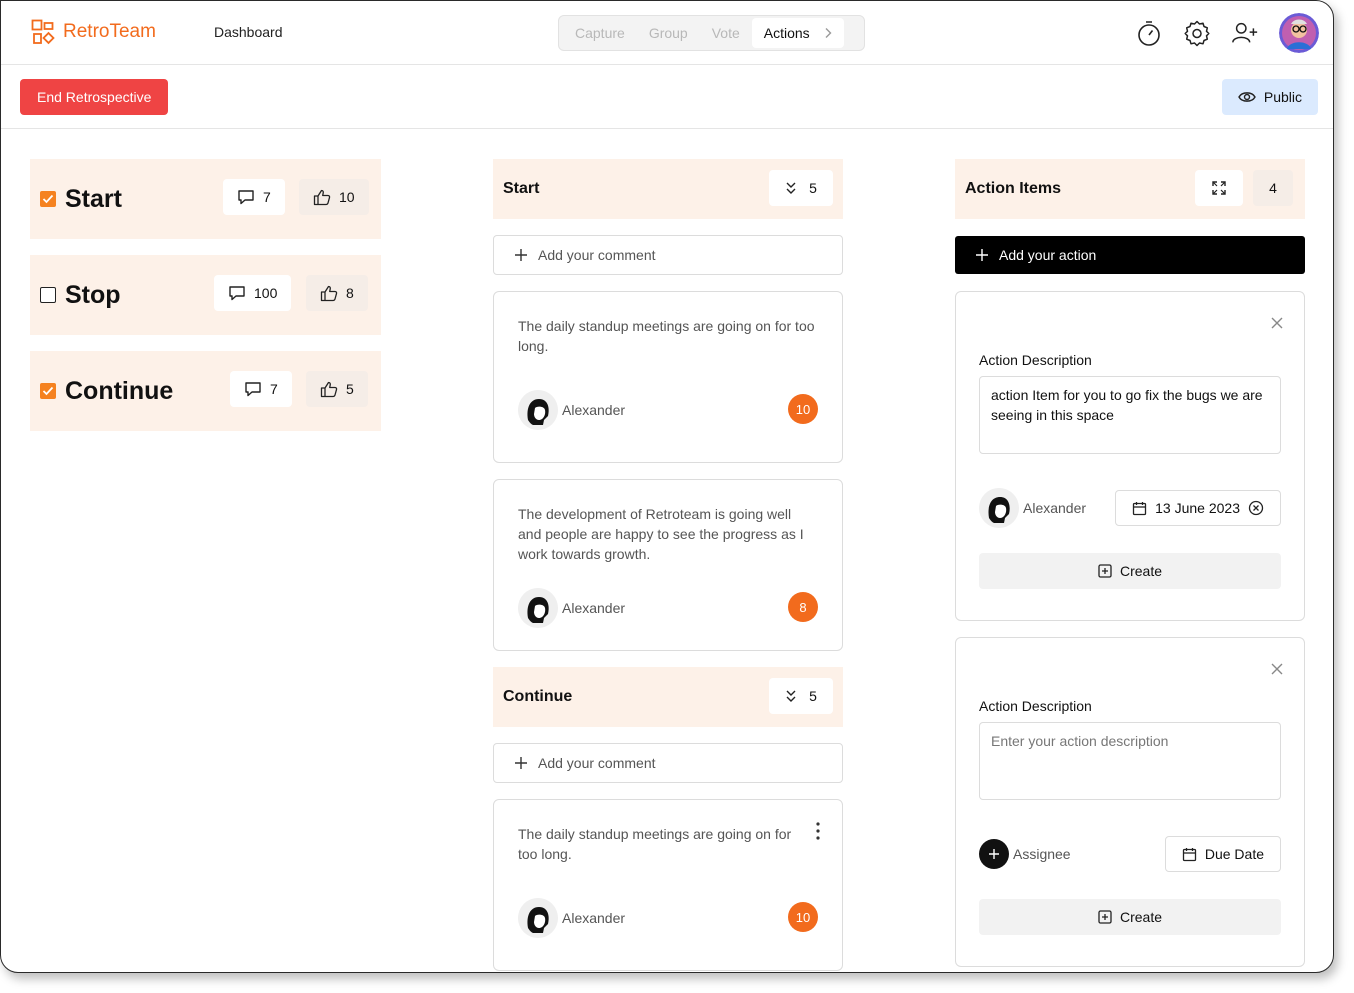 The width and height of the screenshot is (1354, 993). I want to click on due-date-picker: 13 June 2023, so click(1198, 508).